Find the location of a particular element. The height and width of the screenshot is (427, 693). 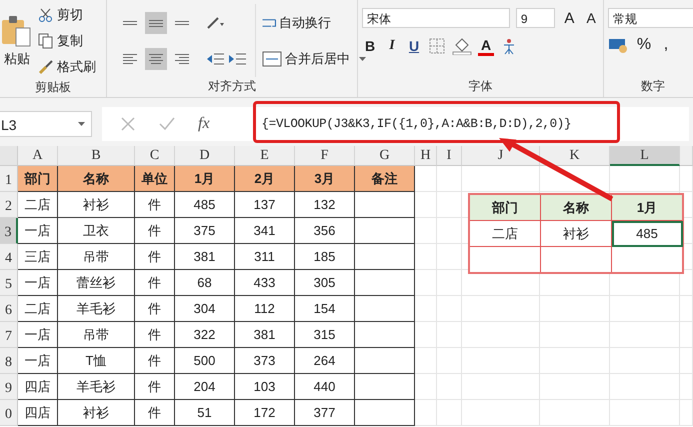

caret-icon is located at coordinates (362, 59).